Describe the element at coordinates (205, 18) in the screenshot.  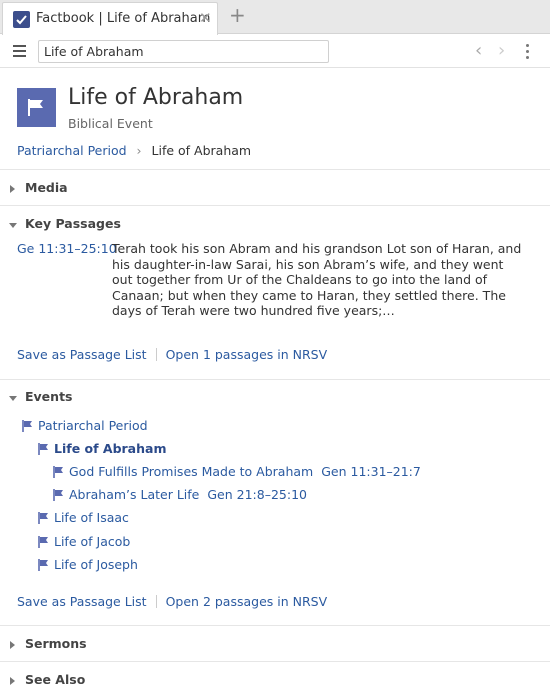
I see `close-icon: ✕` at that location.